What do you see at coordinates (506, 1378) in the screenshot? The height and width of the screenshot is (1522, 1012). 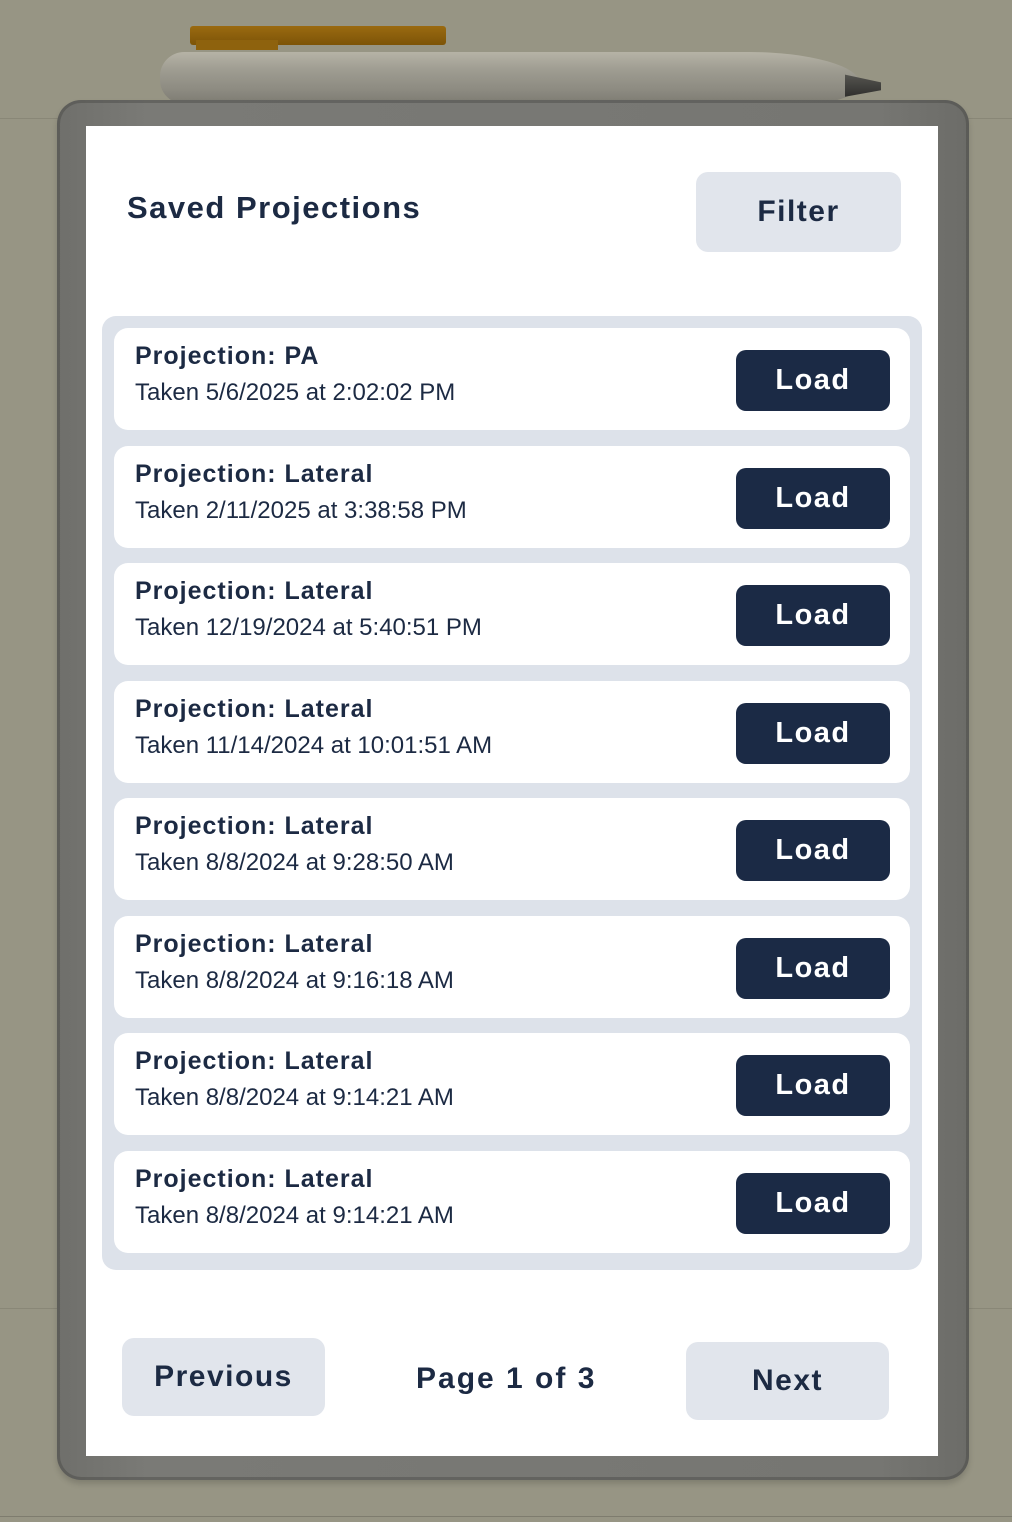 I see `page-indicator: Page 1 of 3` at bounding box center [506, 1378].